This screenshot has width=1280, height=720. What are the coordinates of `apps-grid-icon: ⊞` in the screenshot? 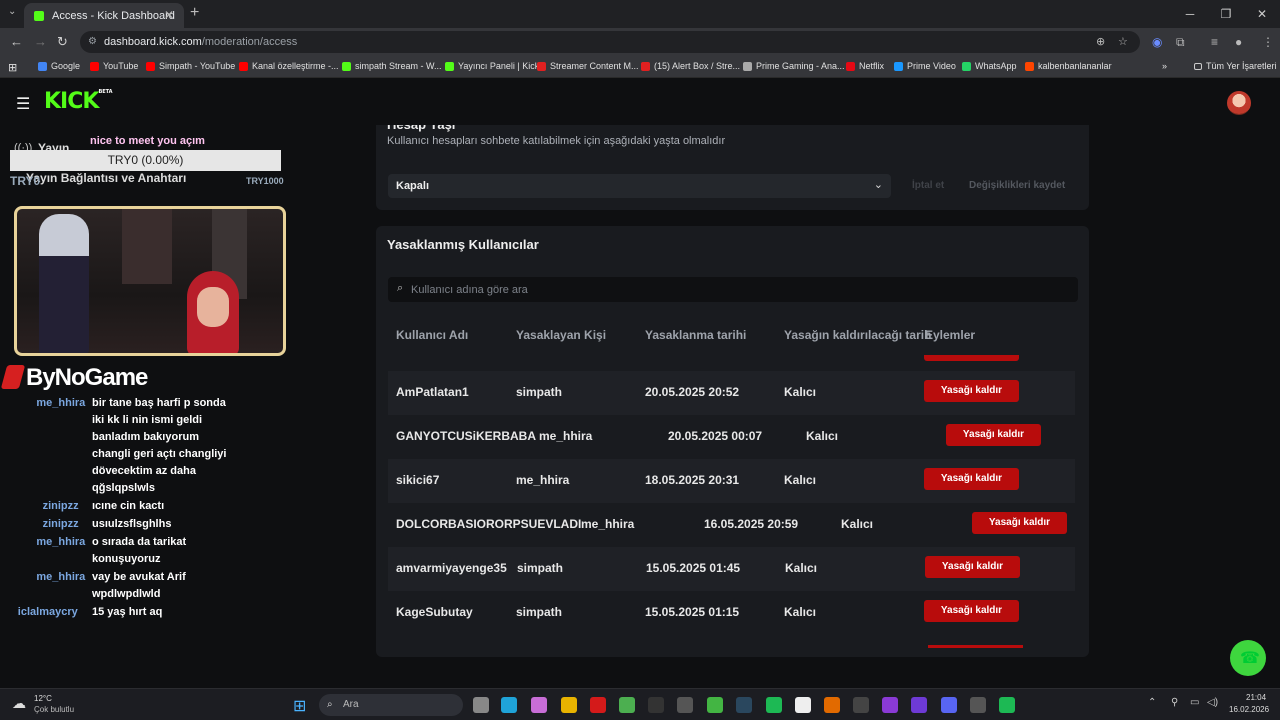 It's located at (12, 67).